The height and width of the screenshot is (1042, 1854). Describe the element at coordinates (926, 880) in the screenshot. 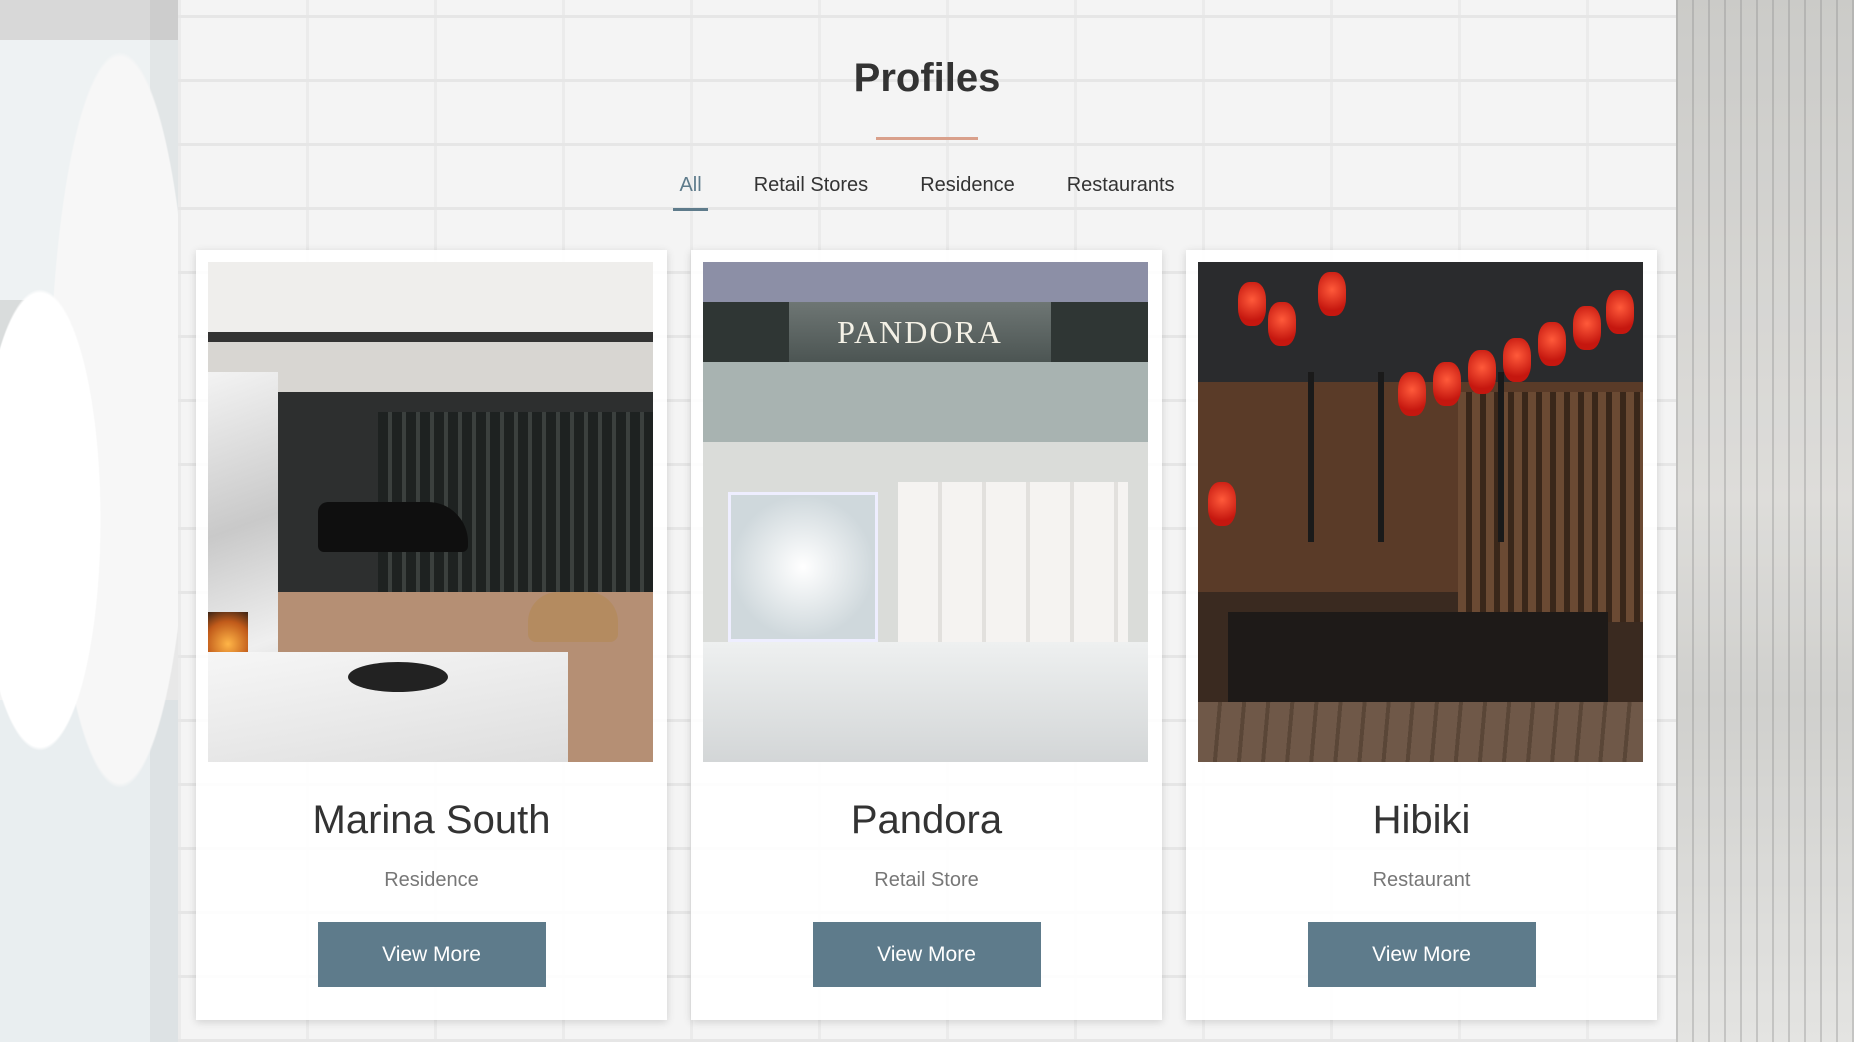

I see `profile-type: Retail Store` at that location.